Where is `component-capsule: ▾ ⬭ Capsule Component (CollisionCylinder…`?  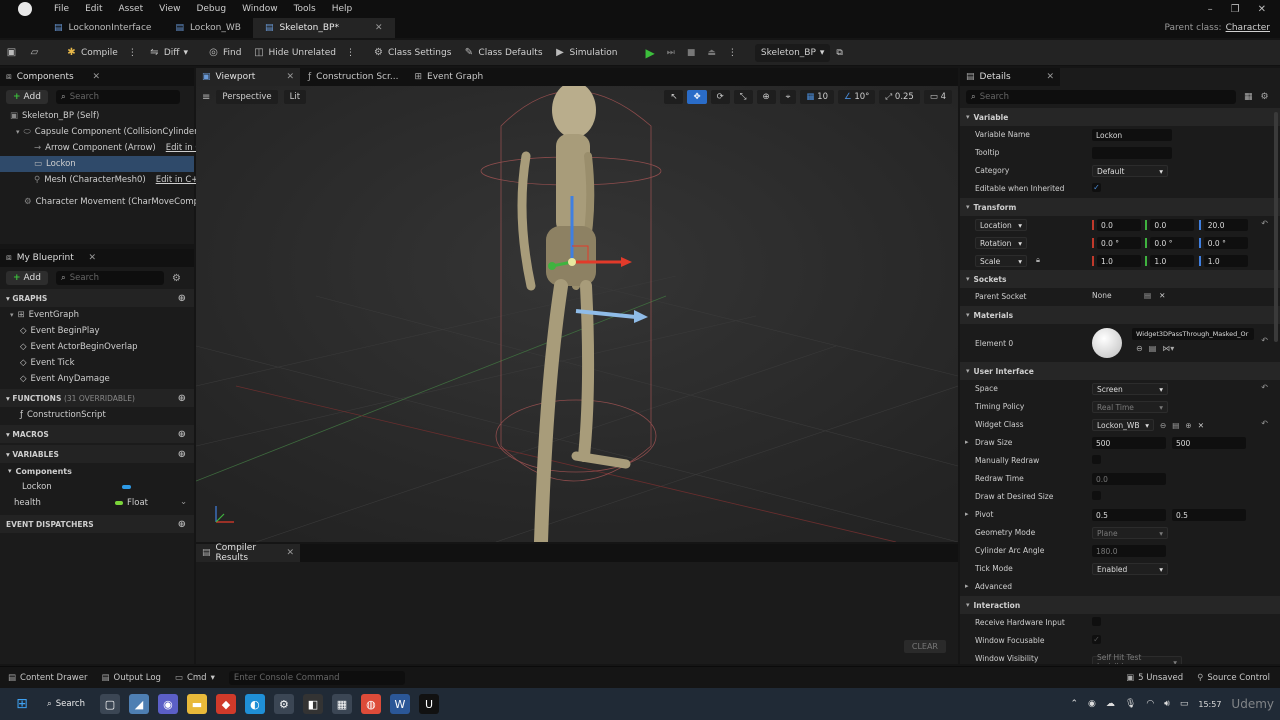
component-capsule: ▾ ⬭ Capsule Component (CollisionCylinder… is located at coordinates (100, 132).